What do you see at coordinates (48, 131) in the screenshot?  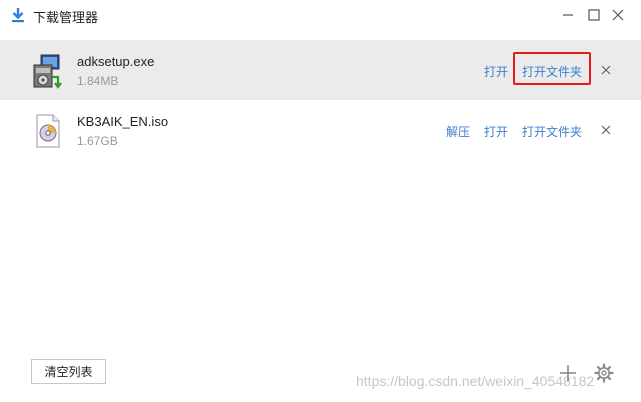 I see `disc-image-file-icon` at bounding box center [48, 131].